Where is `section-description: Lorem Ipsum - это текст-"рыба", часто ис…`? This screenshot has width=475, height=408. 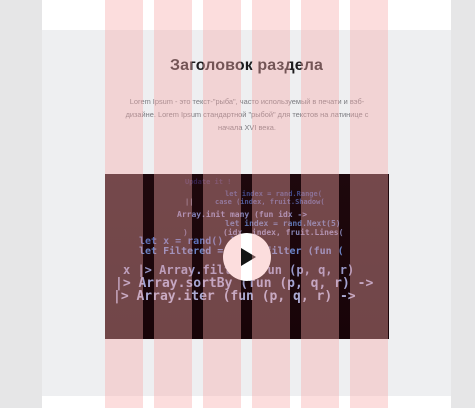 section-description: Lorem Ipsum - это текст-"рыба", часто ис… is located at coordinates (247, 114).